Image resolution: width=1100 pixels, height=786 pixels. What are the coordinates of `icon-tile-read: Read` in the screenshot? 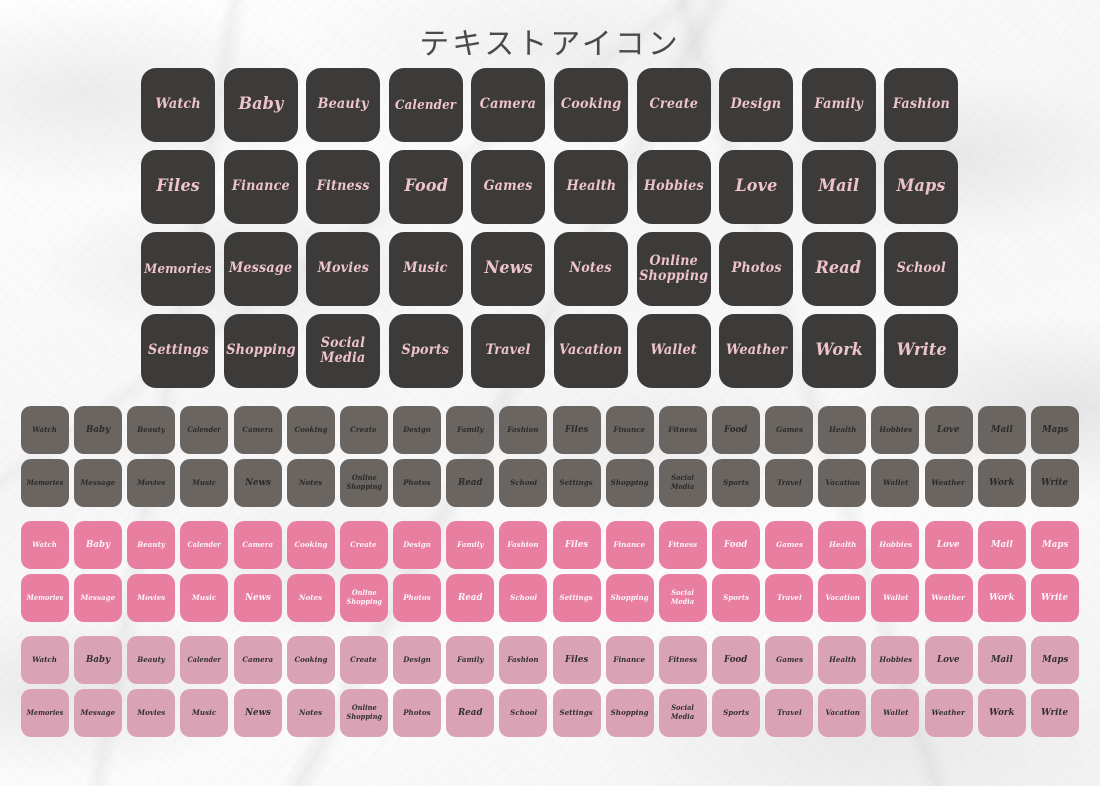 It's located at (470, 483).